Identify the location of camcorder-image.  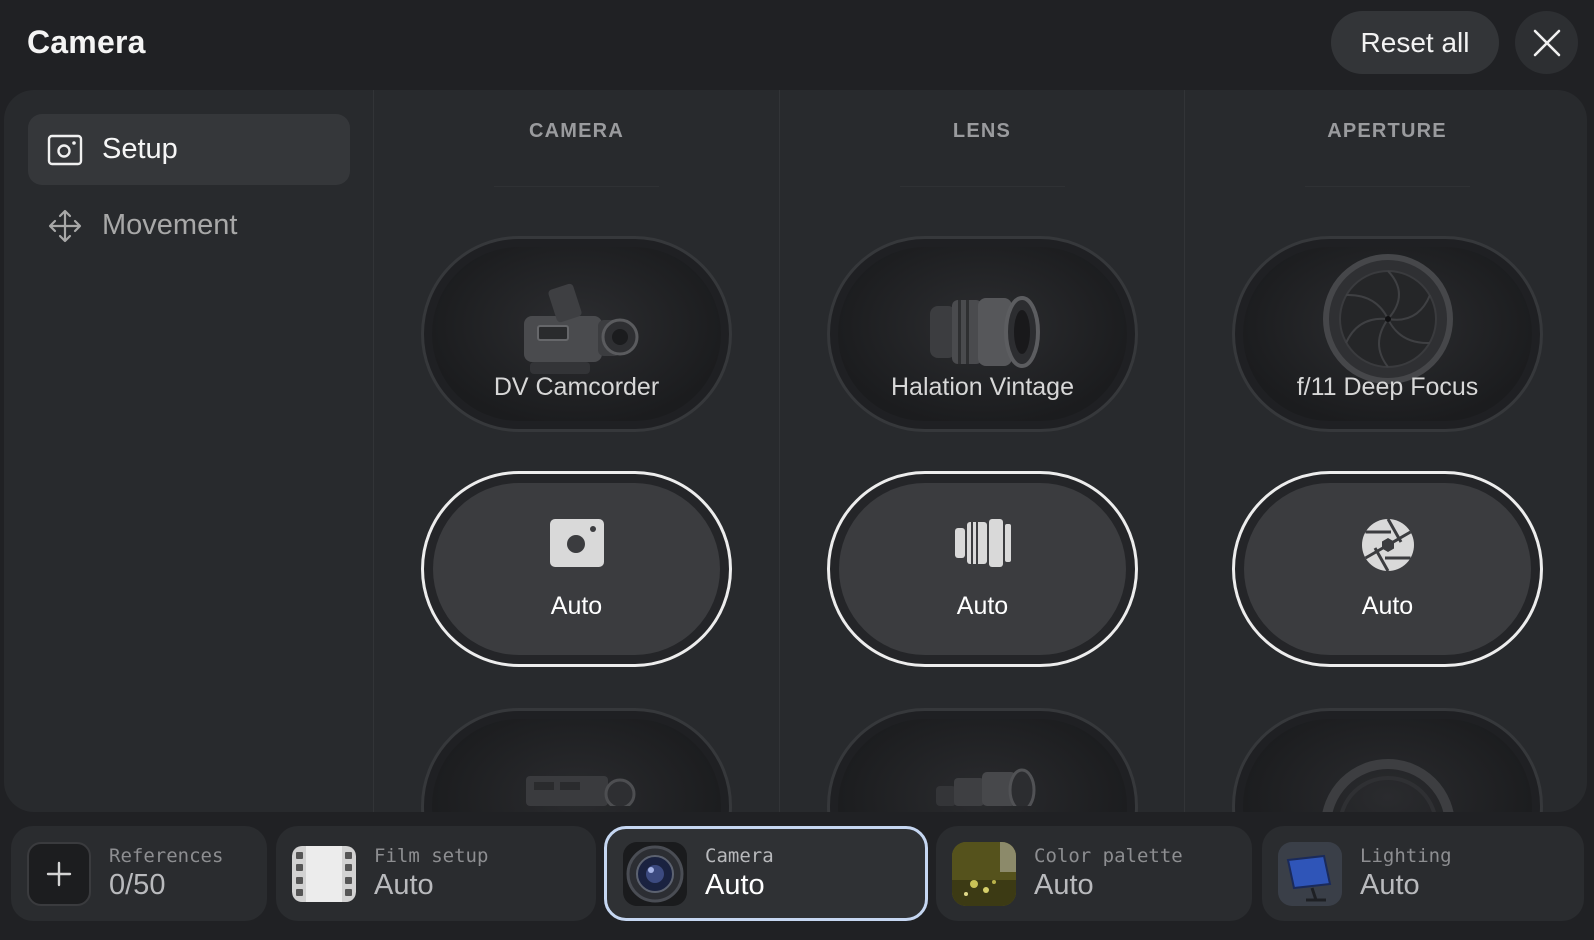
(577, 329).